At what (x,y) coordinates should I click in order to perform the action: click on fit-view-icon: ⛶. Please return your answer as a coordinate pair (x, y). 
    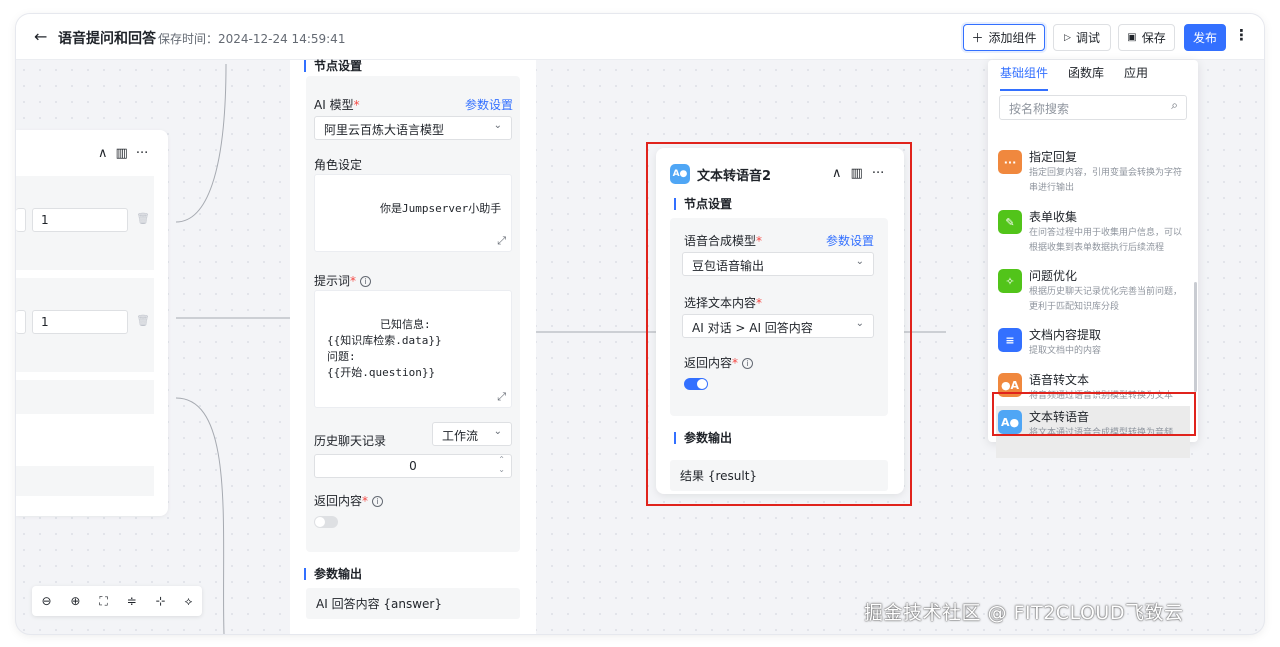
    Looking at the image, I should click on (103, 601).